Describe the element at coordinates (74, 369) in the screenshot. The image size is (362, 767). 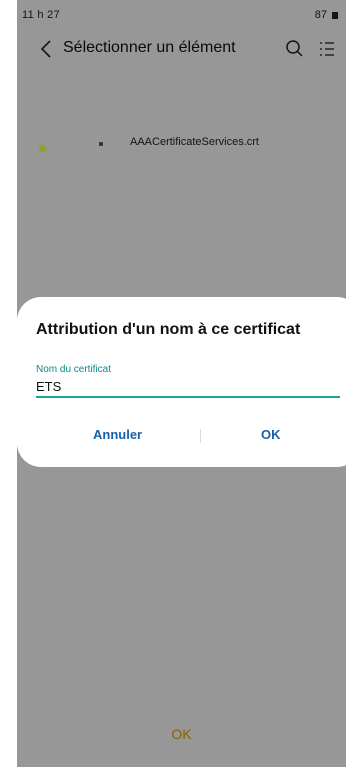
I see `certificate-name-label: Nom du certificat` at that location.